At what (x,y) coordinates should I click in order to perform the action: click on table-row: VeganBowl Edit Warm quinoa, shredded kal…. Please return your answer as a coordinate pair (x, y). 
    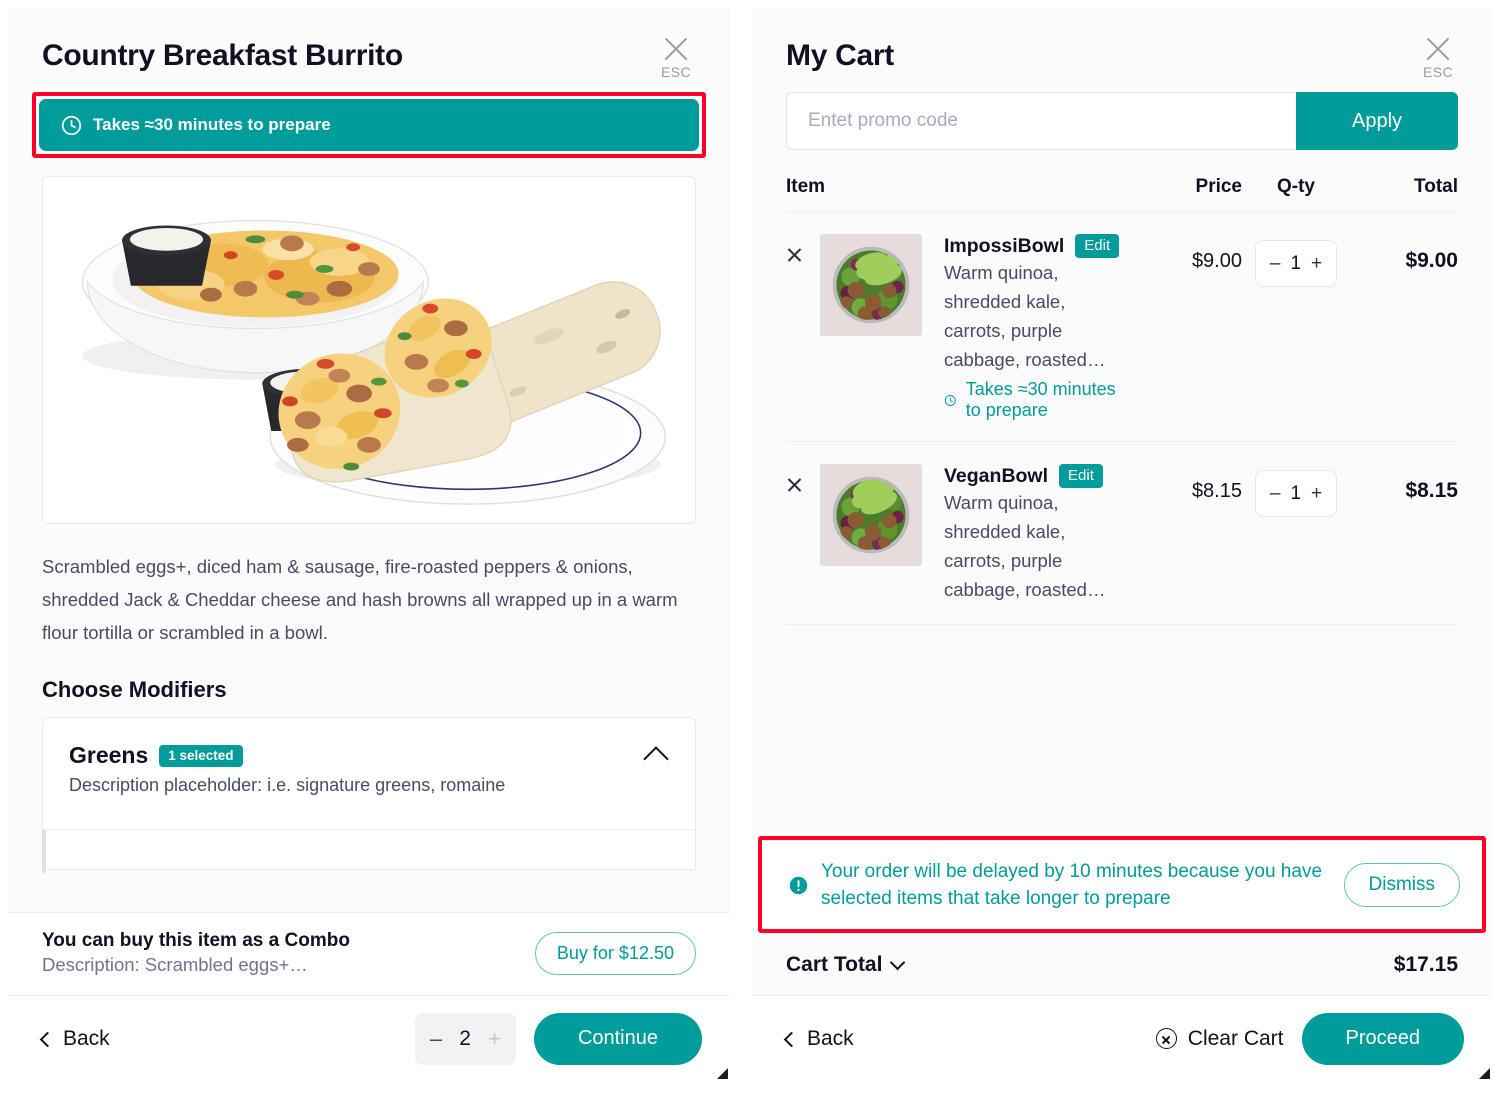
    Looking at the image, I should click on (1122, 533).